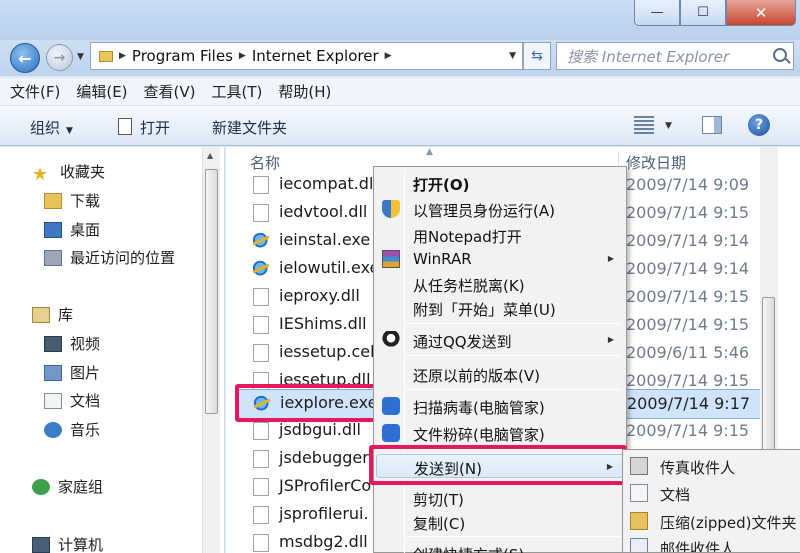 The image size is (800, 553). I want to click on sidebar-item-downloads: 下载, so click(72, 200).